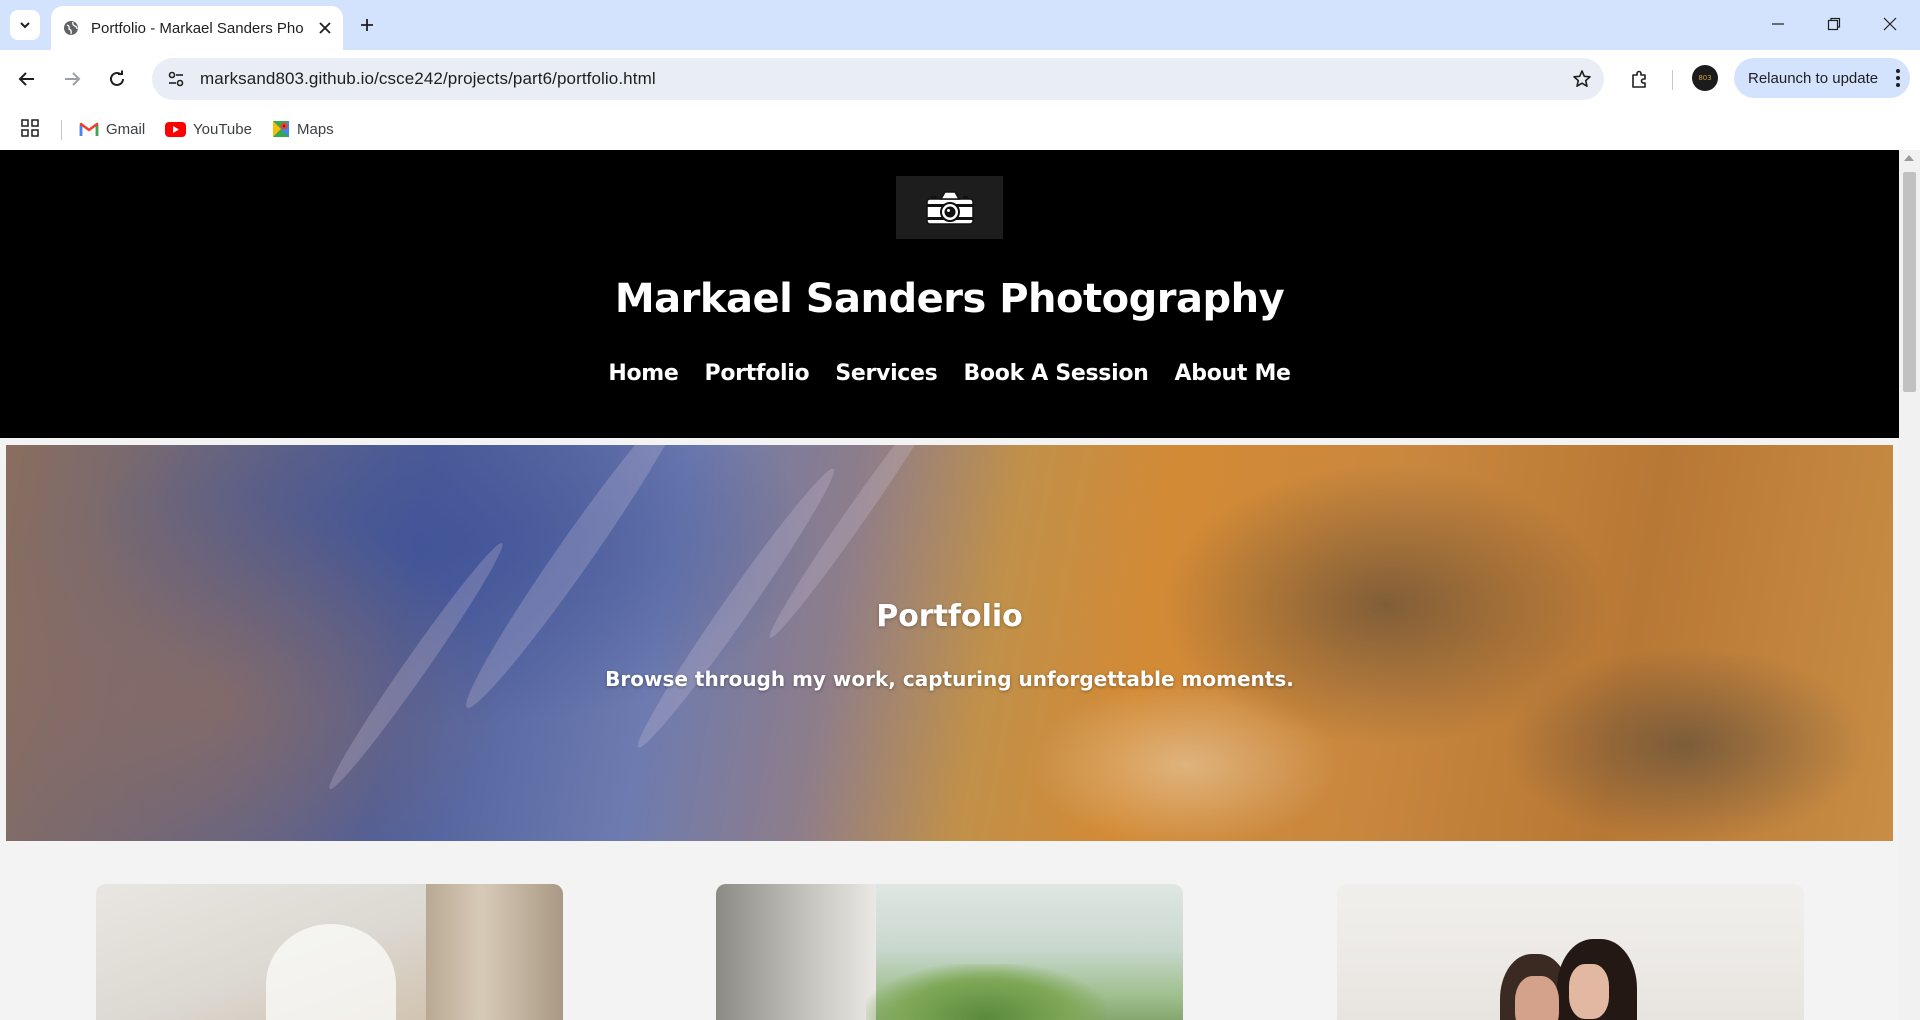 The height and width of the screenshot is (1020, 1920). What do you see at coordinates (175, 129) in the screenshot?
I see `youtube-icon` at bounding box center [175, 129].